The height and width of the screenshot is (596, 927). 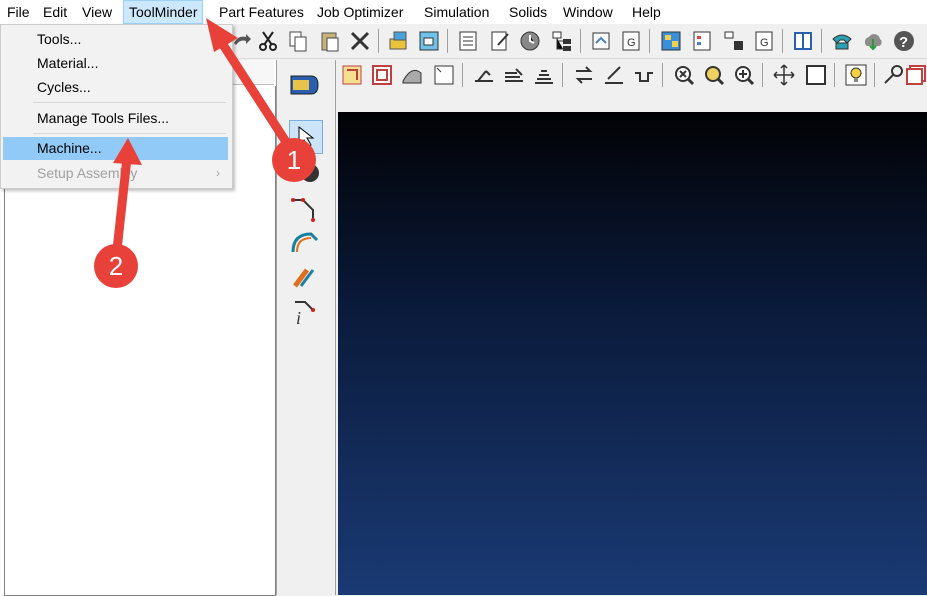 I want to click on cloud-update-icon, so click(x=873, y=41).